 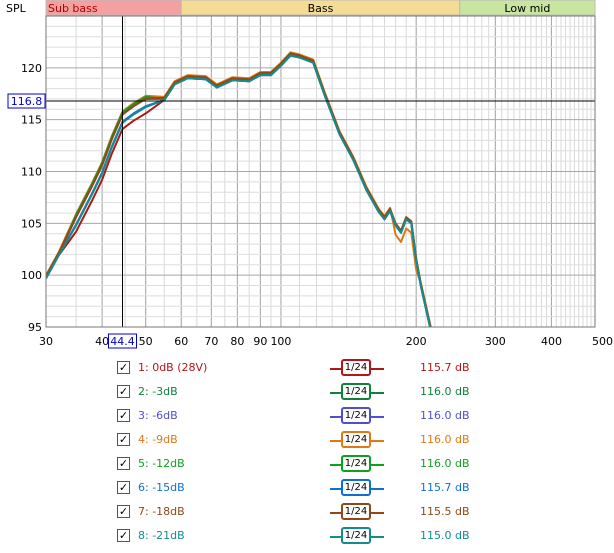 I want to click on cursor-y-value: 116.8, so click(x=27, y=101).